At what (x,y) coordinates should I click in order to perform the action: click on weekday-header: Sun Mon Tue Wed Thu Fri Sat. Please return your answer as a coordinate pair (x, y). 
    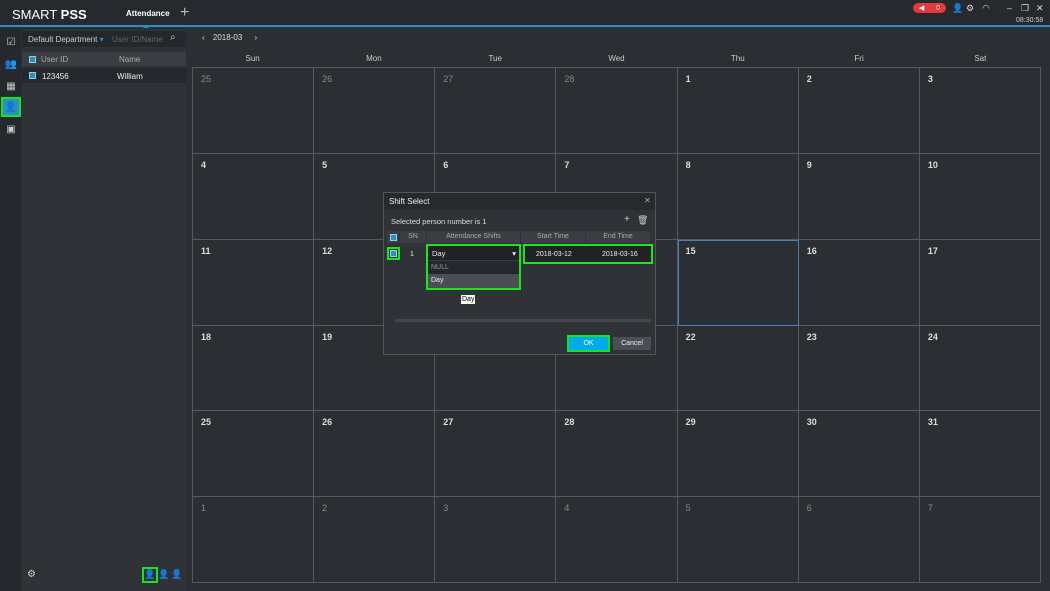
    Looking at the image, I should click on (616, 59).